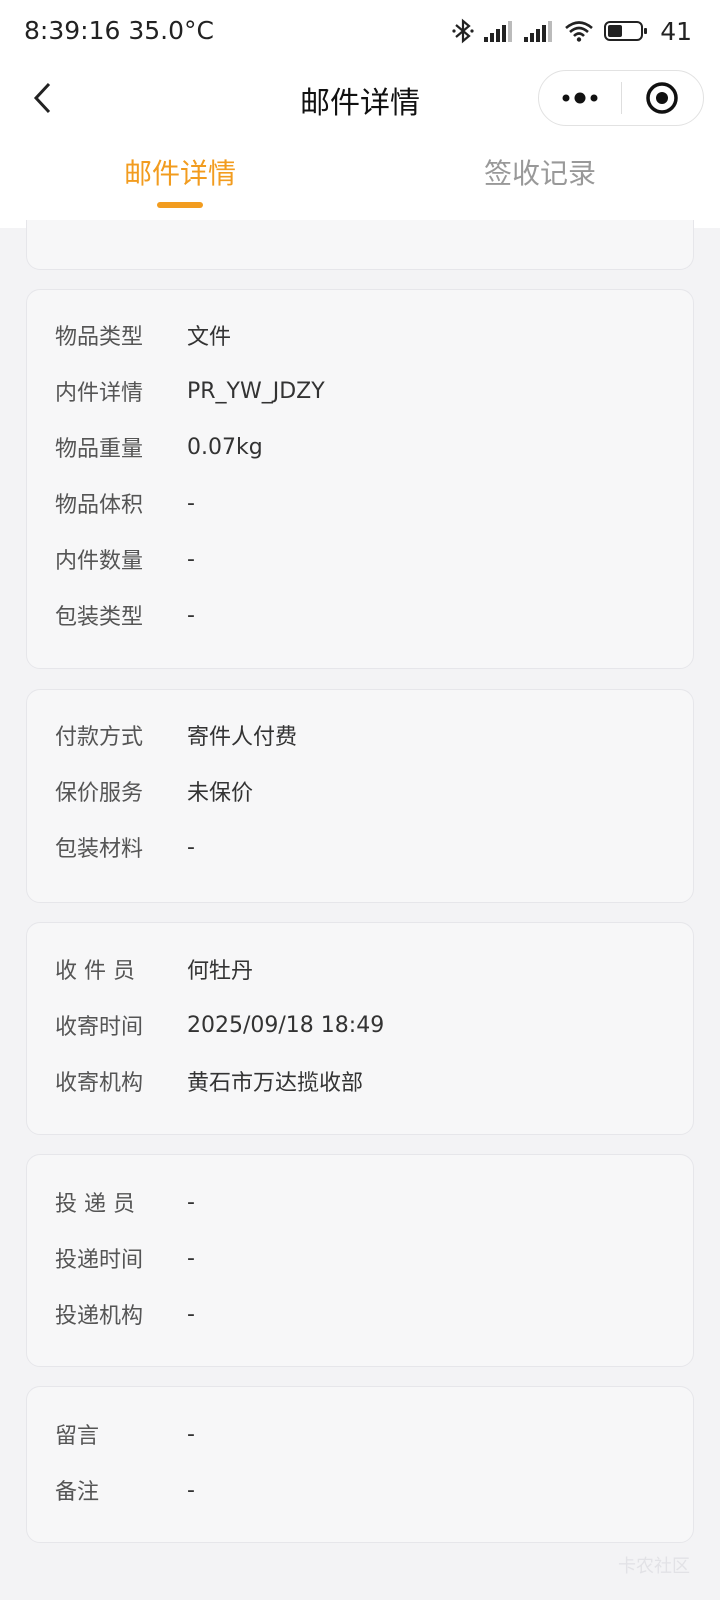 The height and width of the screenshot is (1600, 720). I want to click on row-label: 保价服务, so click(99, 793).